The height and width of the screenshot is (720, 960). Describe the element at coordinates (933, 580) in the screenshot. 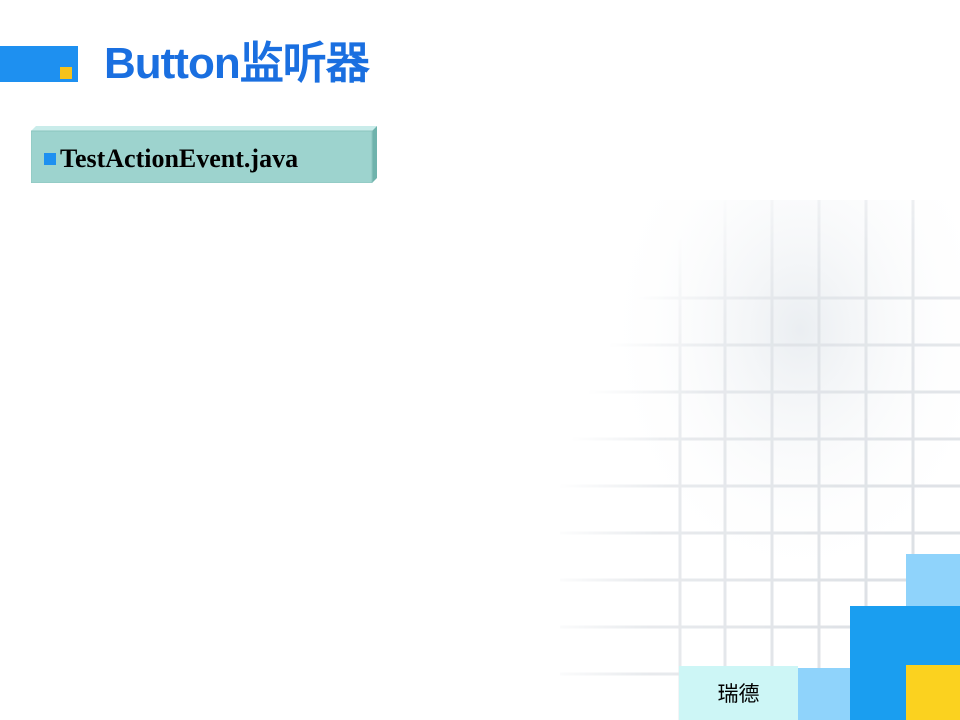

I see `decor-block-top-light-blue` at that location.